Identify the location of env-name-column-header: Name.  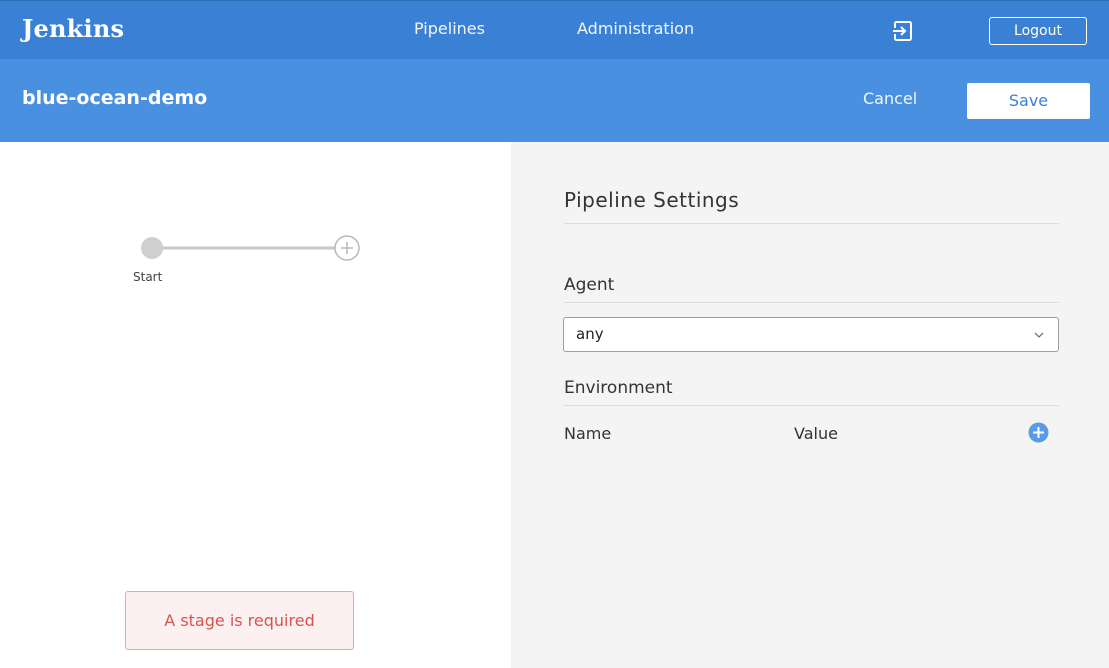
(588, 433).